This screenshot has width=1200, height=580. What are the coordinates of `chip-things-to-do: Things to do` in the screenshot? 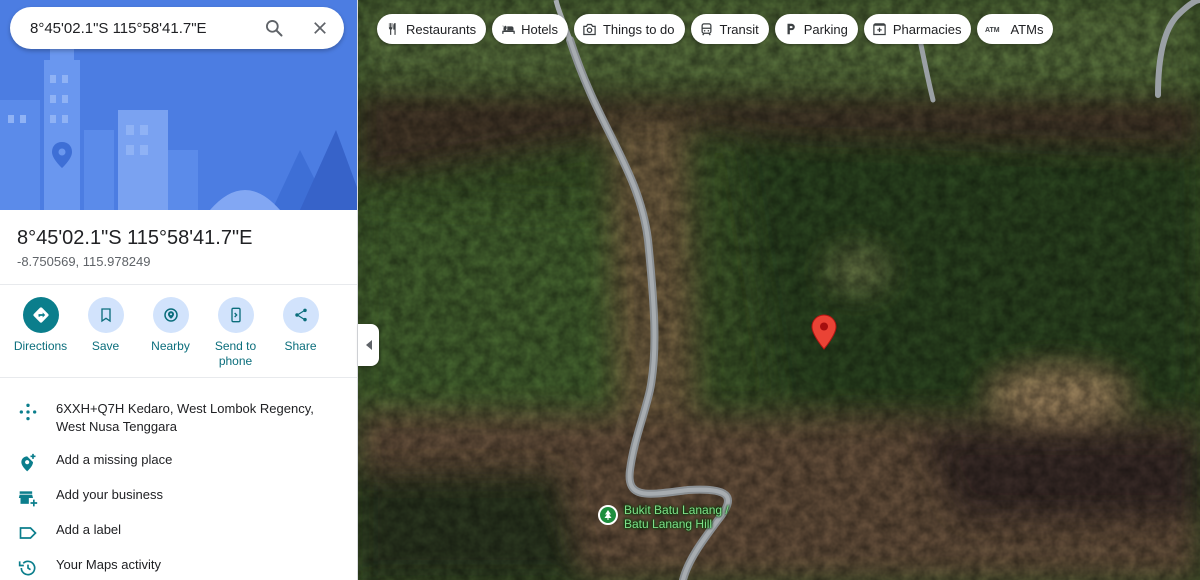 It's located at (629, 29).